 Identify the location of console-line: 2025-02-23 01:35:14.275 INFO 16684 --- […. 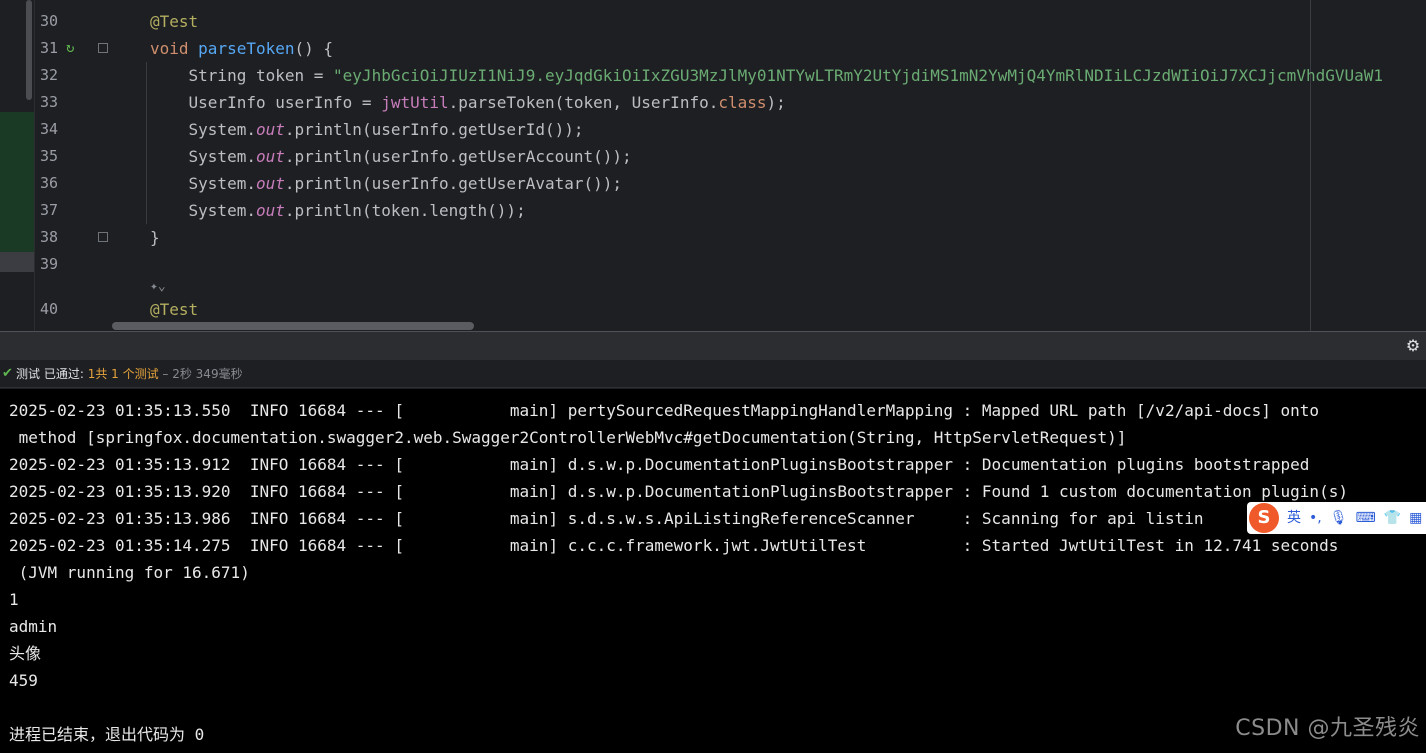
(674, 545).